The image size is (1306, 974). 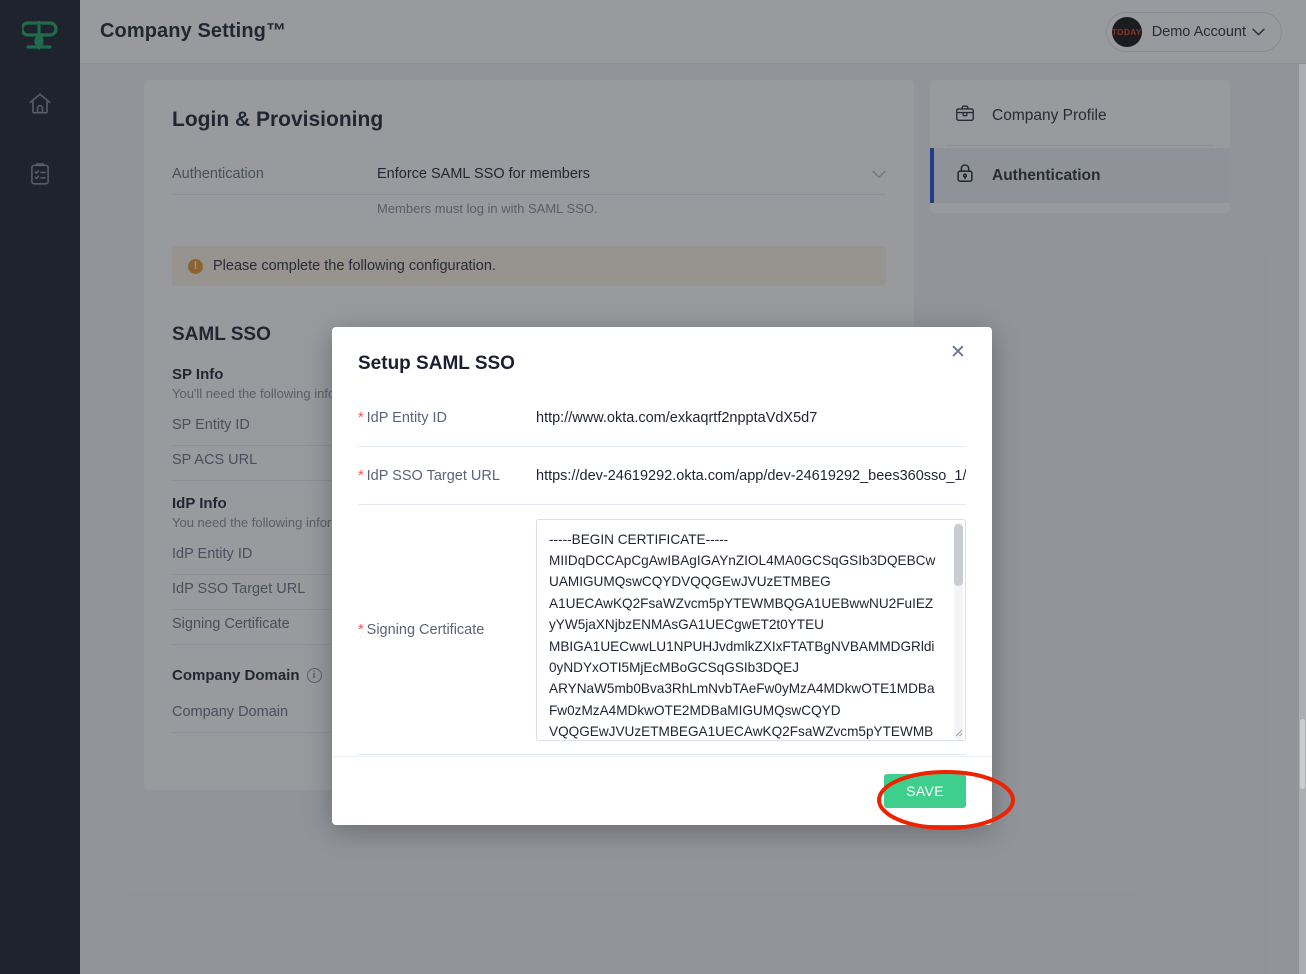 I want to click on idp-entity-id-input: http://www.okta.com/exkaqrtf2npptaVdX5d7, so click(x=751, y=418).